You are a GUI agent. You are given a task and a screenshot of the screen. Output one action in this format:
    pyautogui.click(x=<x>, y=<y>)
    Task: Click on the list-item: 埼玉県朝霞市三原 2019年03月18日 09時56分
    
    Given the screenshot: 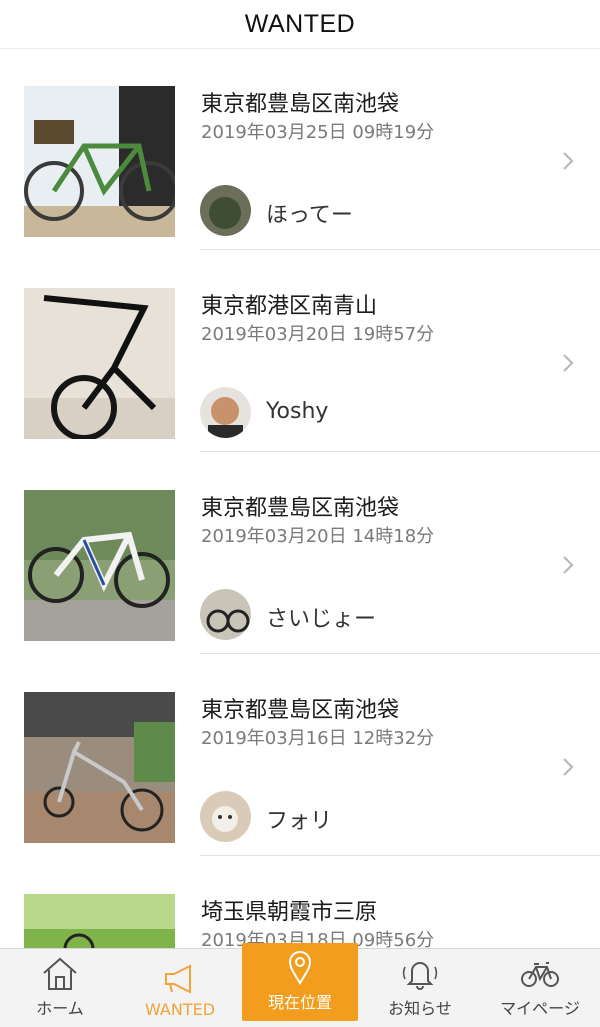 What is the action you would take?
    pyautogui.click(x=300, y=902)
    